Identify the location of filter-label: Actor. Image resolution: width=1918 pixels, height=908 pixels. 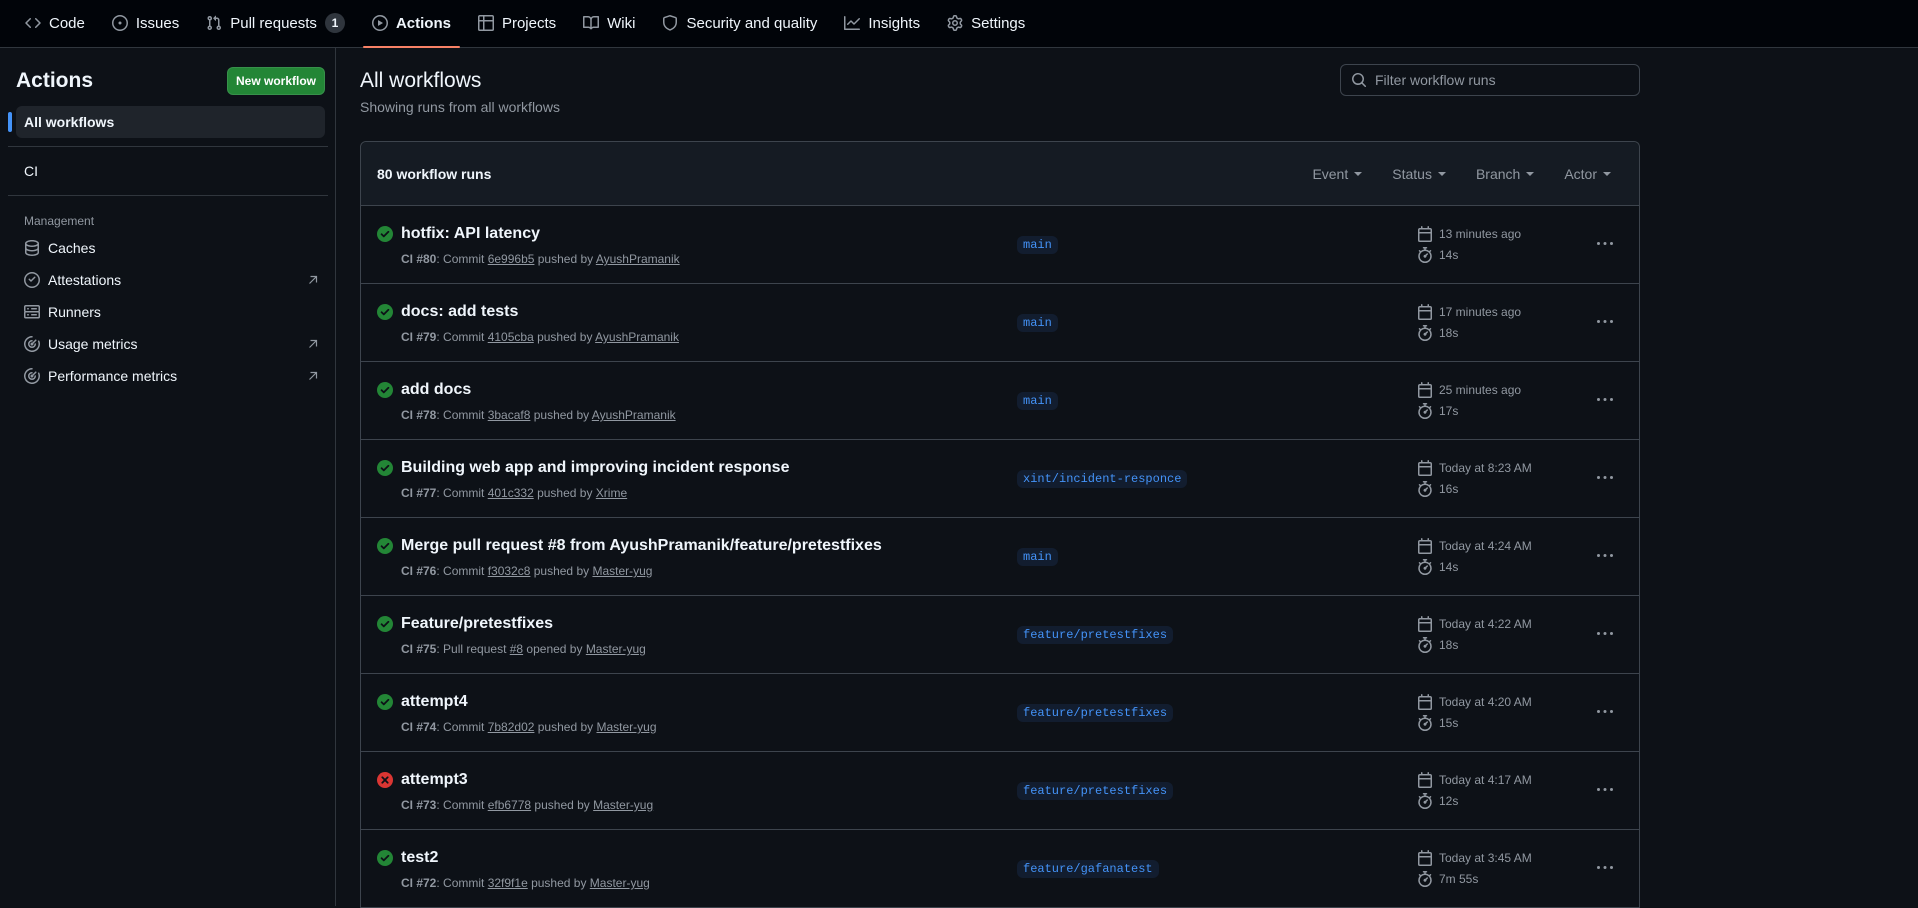
(1580, 173).